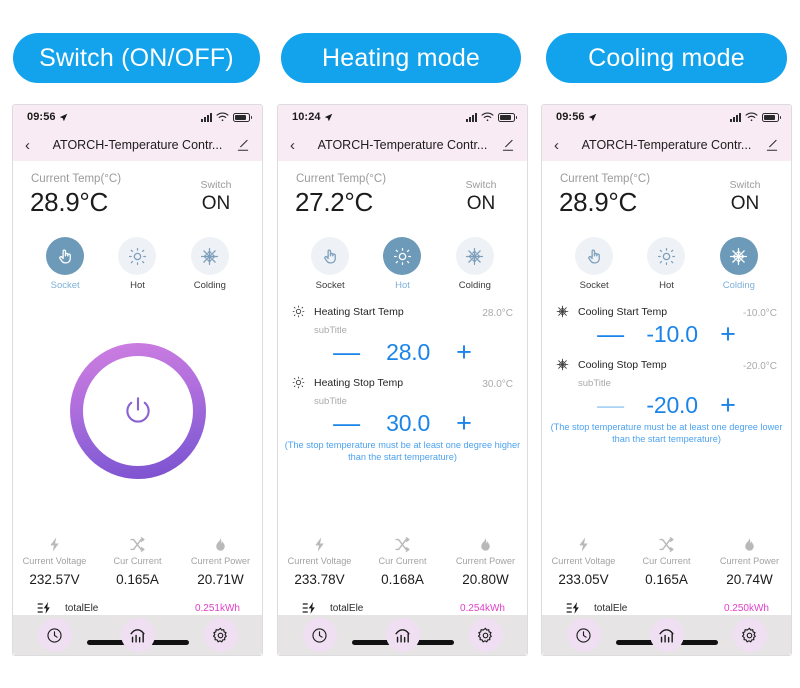 The image size is (800, 688). What do you see at coordinates (402, 601) in the screenshot?
I see `total-energy-row: totalEle 0.254kWh` at bounding box center [402, 601].